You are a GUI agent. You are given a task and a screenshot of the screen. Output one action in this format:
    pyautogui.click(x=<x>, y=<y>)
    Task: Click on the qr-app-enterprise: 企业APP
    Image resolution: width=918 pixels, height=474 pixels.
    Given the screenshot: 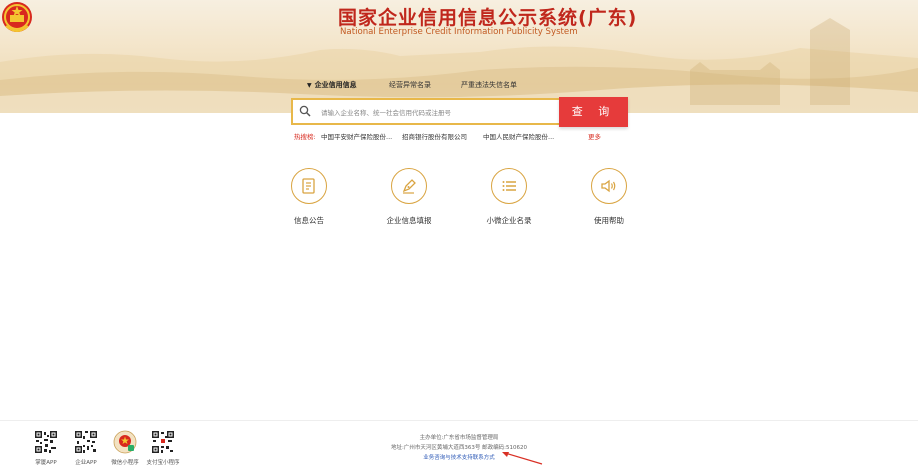 What is the action you would take?
    pyautogui.click(x=86, y=448)
    